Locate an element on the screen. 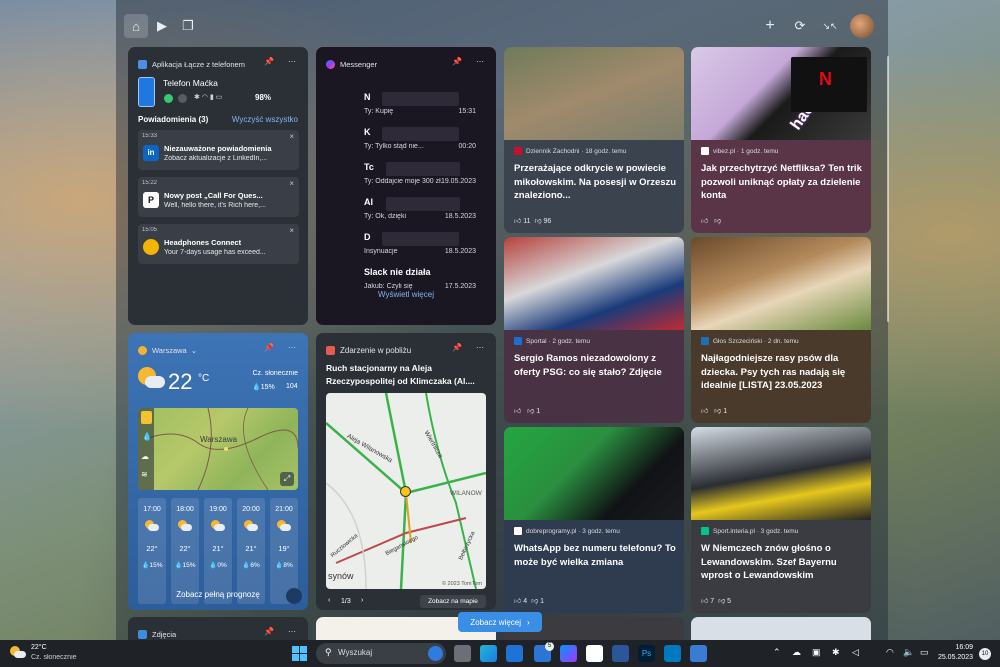  expand-icon: ⤢ is located at coordinates (287, 479).